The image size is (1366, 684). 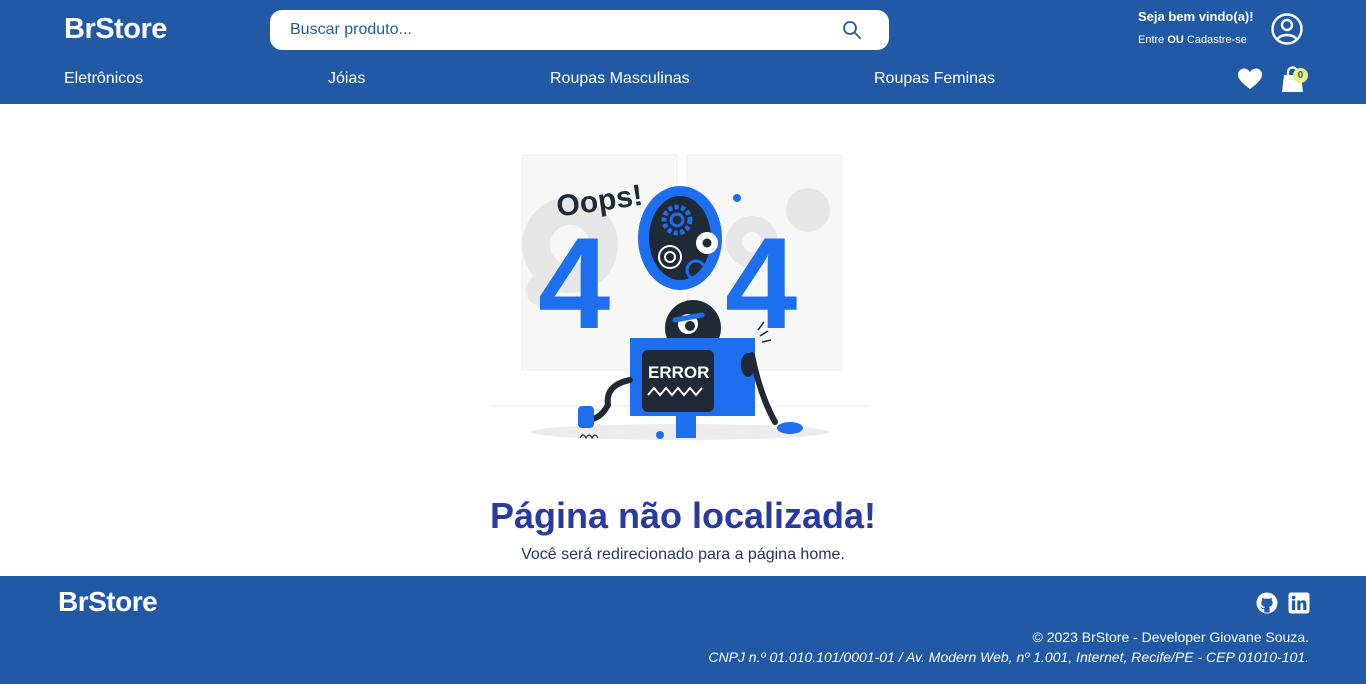 What do you see at coordinates (103, 79) in the screenshot?
I see `nav-item-eletronicos: Eletrônicos` at bounding box center [103, 79].